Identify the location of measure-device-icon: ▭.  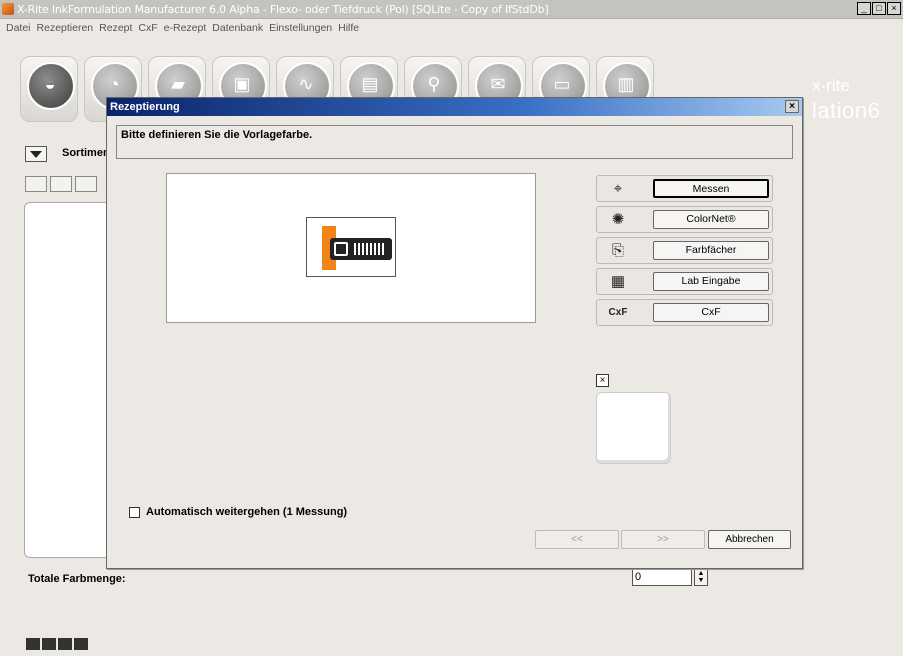
(562, 84).